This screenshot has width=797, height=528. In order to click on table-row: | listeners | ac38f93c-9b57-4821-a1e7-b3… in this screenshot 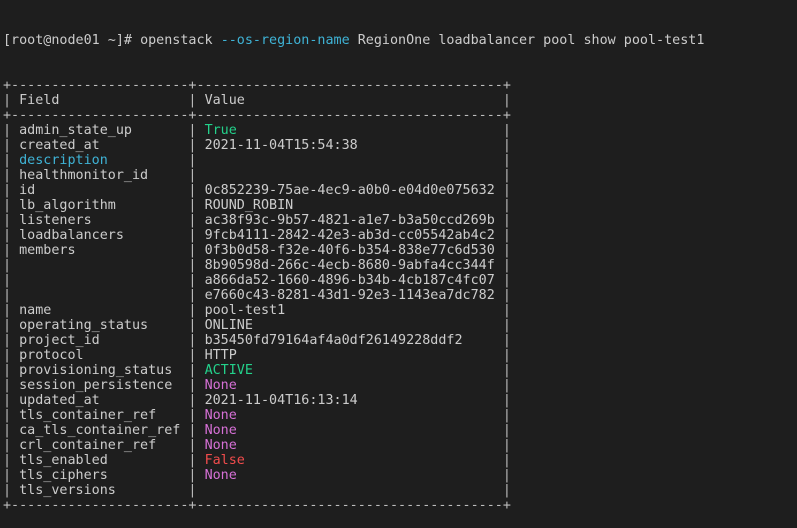, I will do `click(353, 220)`.